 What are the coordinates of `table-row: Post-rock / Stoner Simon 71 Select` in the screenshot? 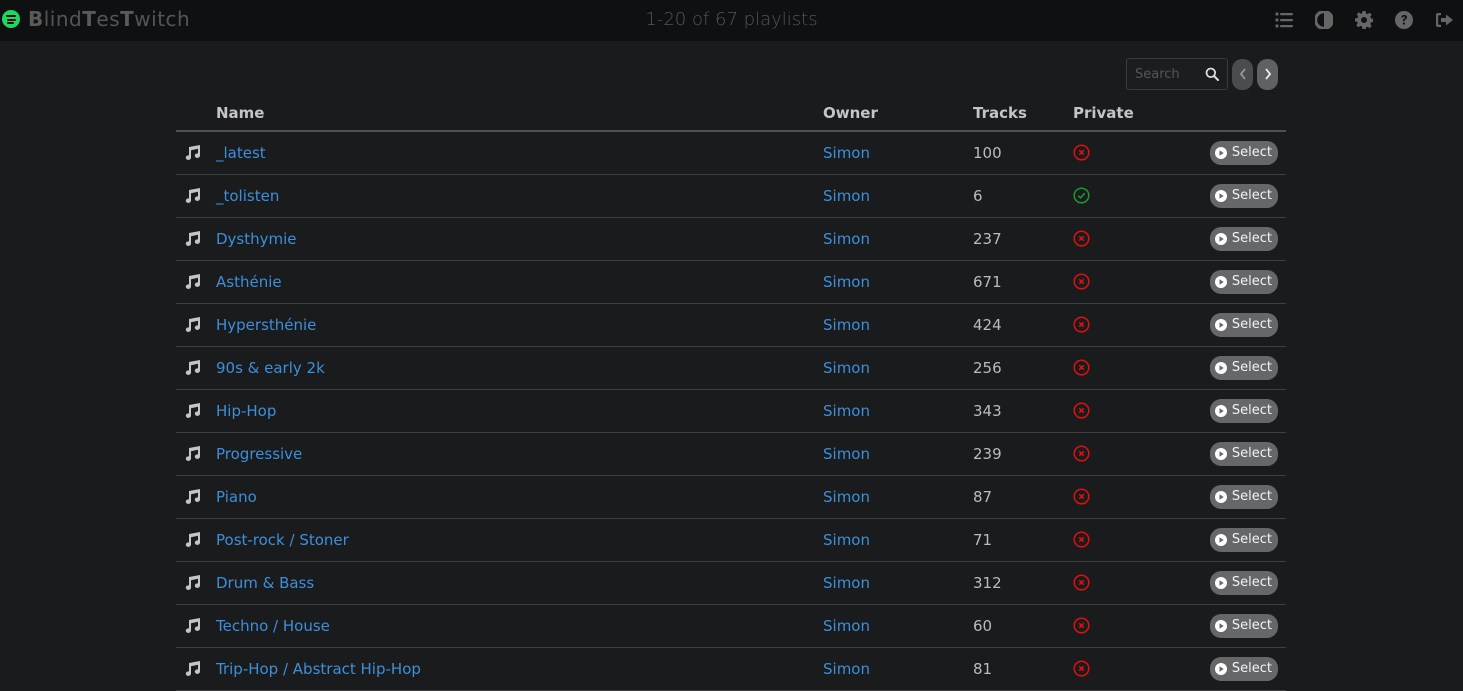 It's located at (731, 540).